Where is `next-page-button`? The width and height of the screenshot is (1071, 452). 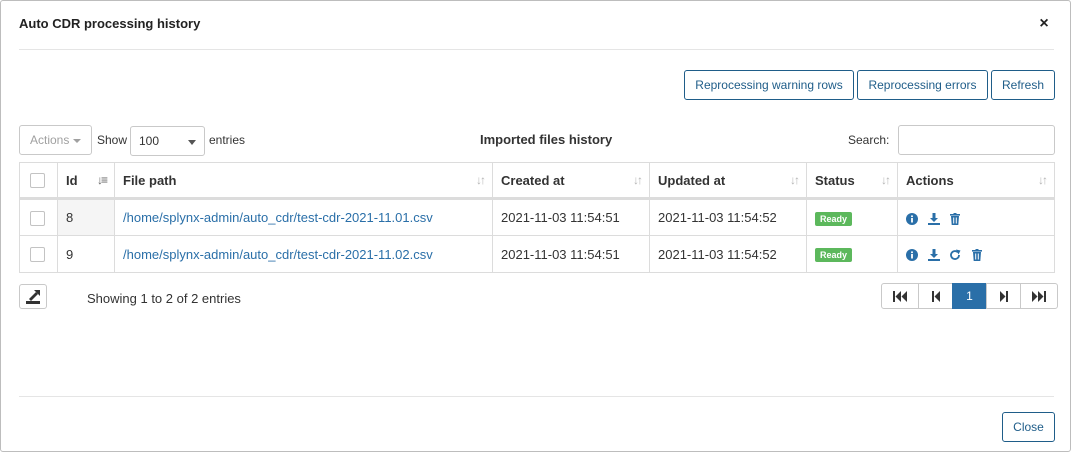 next-page-button is located at coordinates (1003, 296).